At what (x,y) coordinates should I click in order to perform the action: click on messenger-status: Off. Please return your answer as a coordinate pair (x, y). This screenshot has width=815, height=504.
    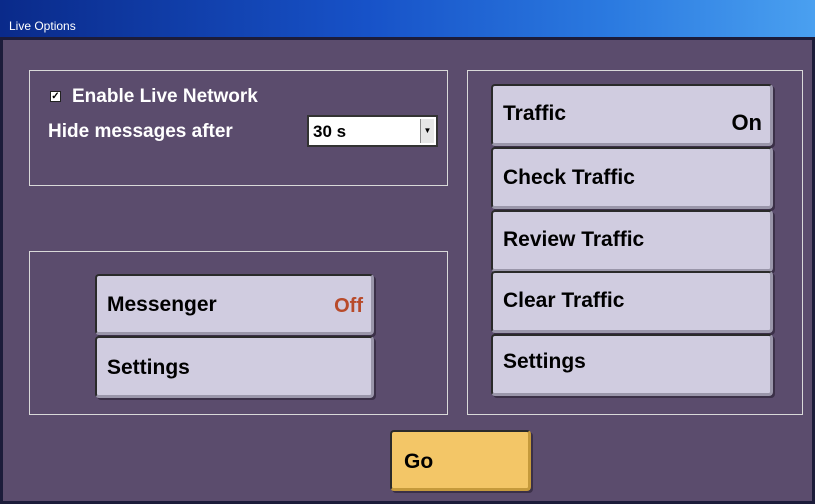
    Looking at the image, I should click on (348, 306).